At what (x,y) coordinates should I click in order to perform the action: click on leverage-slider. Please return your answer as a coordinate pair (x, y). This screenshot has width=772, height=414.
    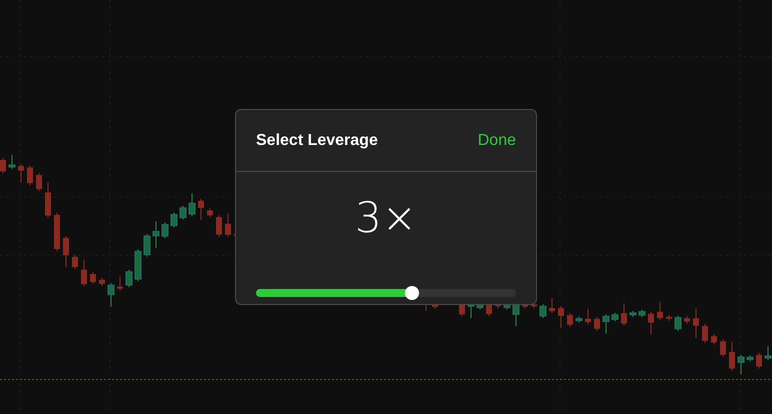
    Looking at the image, I should click on (386, 293).